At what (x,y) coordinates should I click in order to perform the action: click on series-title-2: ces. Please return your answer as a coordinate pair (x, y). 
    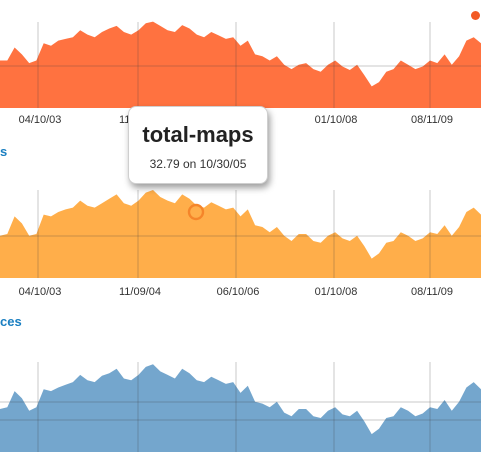
    Looking at the image, I should click on (11, 321).